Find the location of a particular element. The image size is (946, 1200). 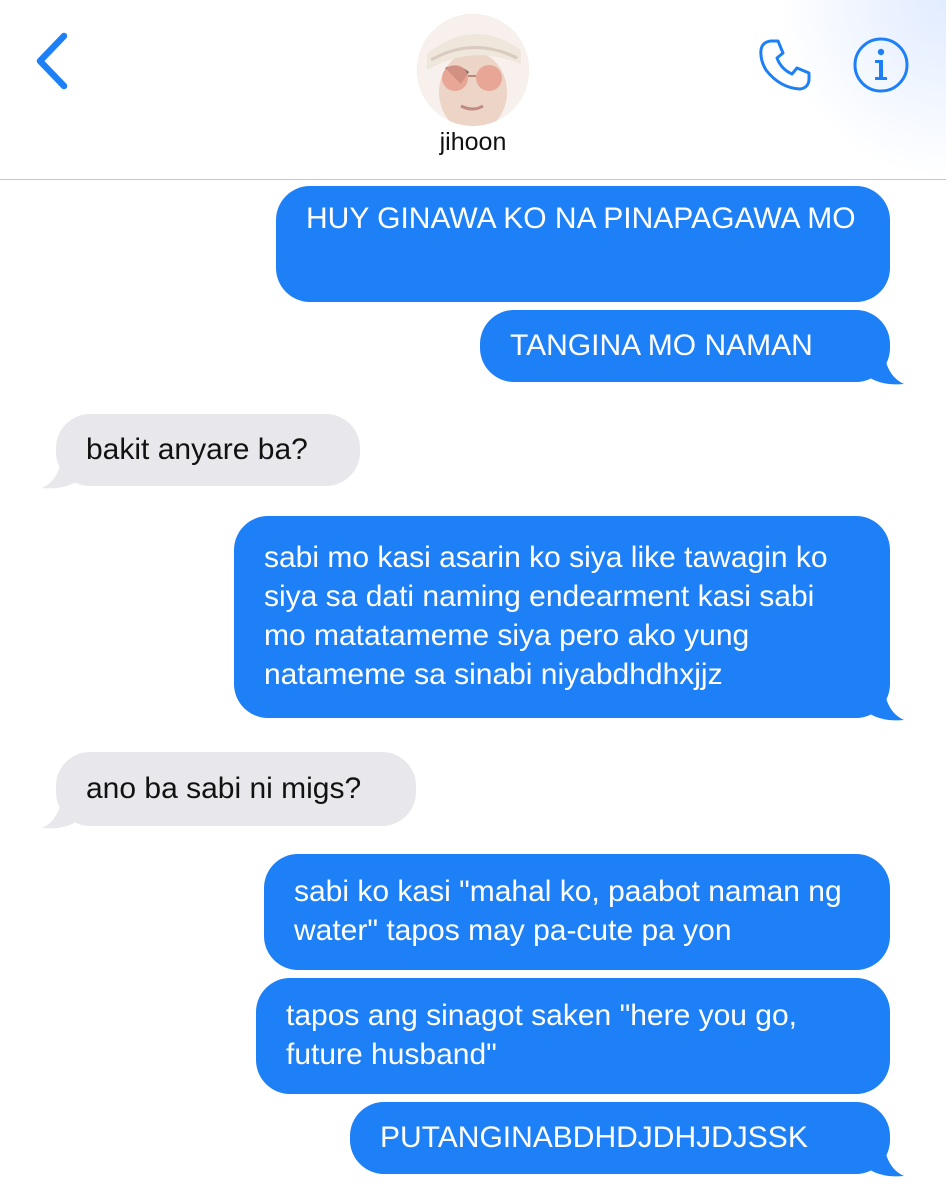

received-message-bubble: ano ba sabi ni migs? is located at coordinates (236, 789).